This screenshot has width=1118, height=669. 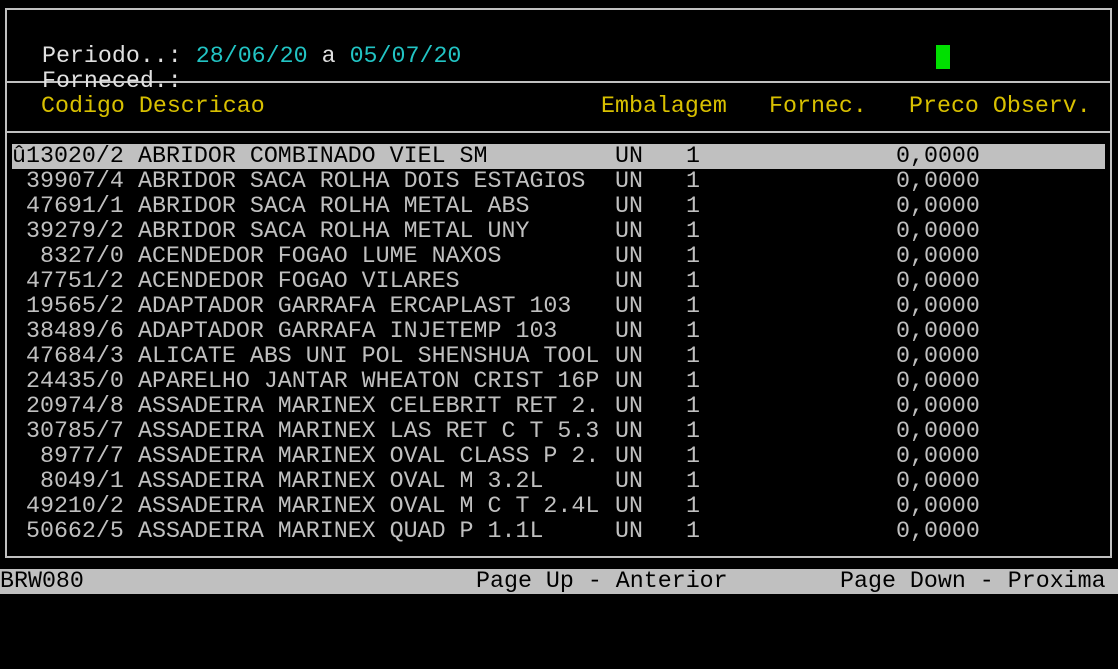 I want to click on period-line: Periodo..: 28/06/20 a 05/07/20, so click(x=237, y=44).